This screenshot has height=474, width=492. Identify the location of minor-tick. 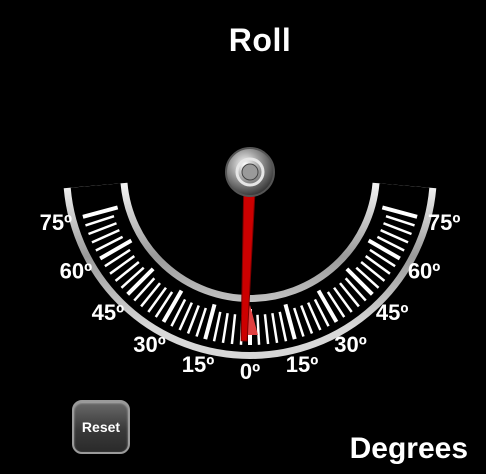
(258, 329).